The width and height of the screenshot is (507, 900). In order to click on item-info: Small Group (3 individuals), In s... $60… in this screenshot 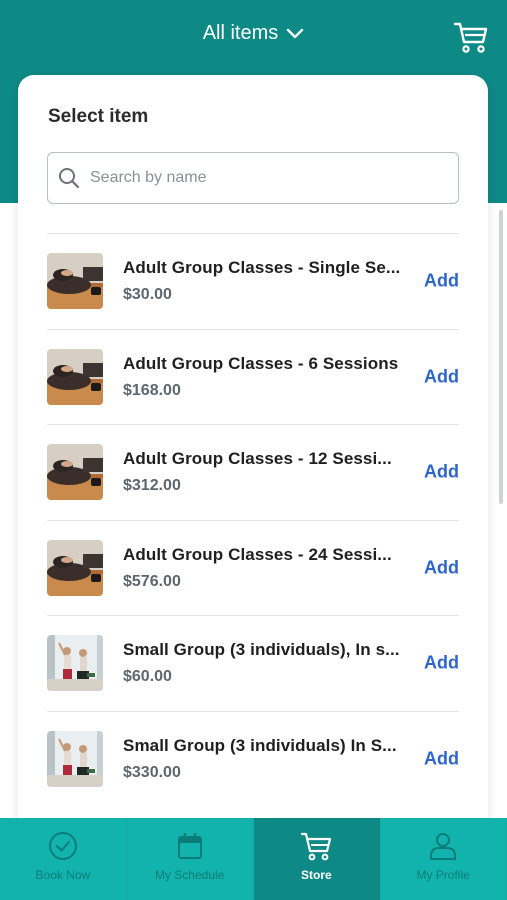, I will do `click(269, 663)`.